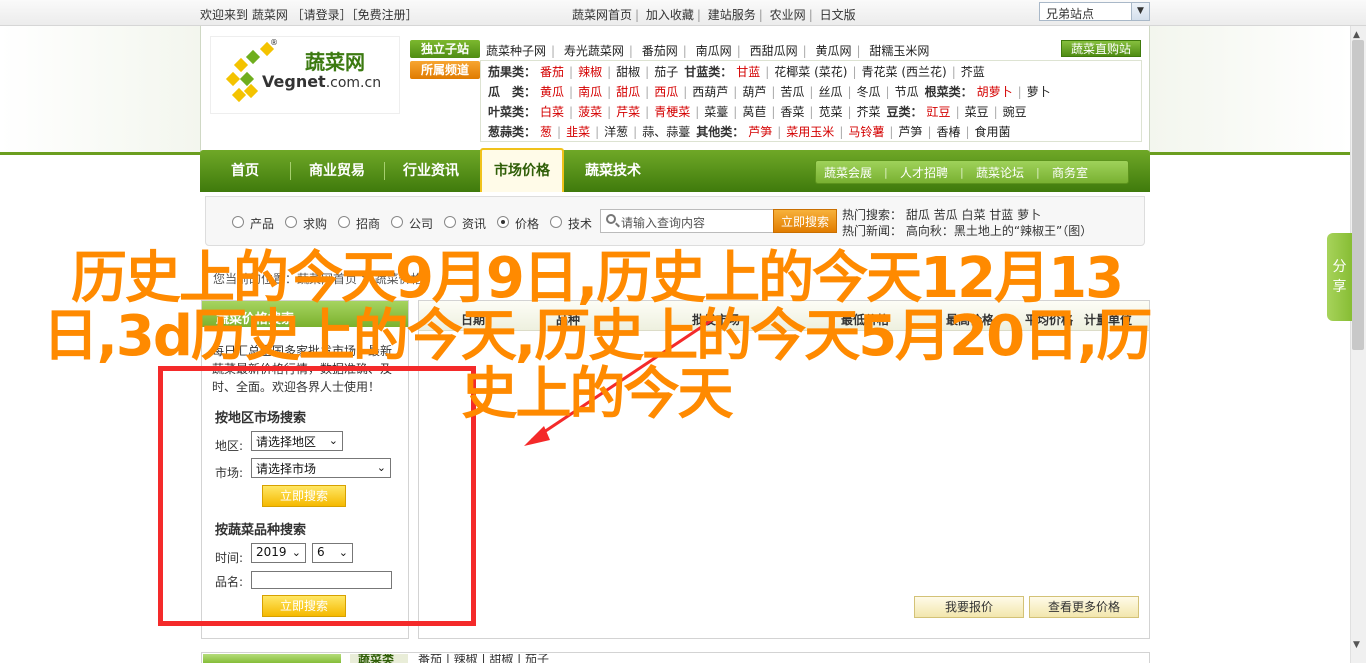 The width and height of the screenshot is (1366, 663). What do you see at coordinates (1000, 172) in the screenshot?
I see `subnav-forum: 蔬菜论坛` at bounding box center [1000, 172].